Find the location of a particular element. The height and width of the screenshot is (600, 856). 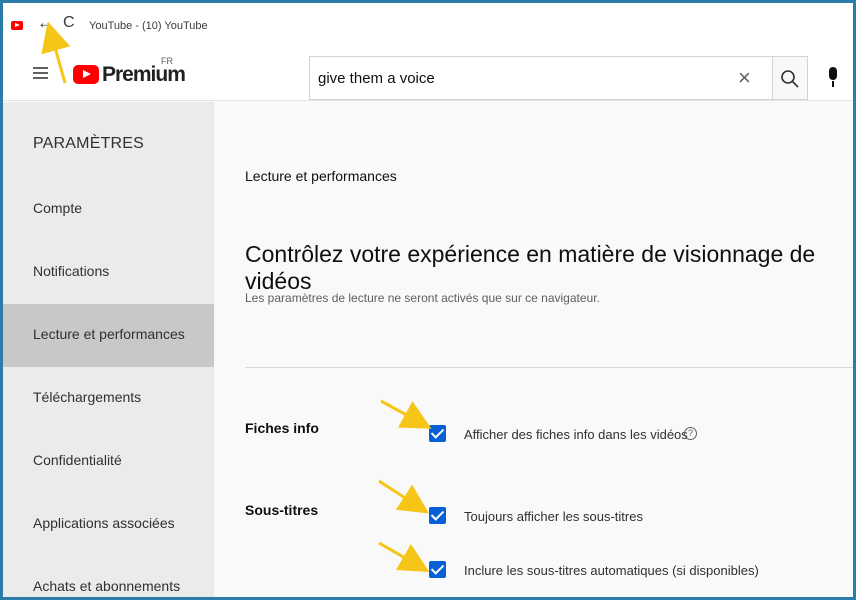

logo-text: Premium is located at coordinates (144, 75).